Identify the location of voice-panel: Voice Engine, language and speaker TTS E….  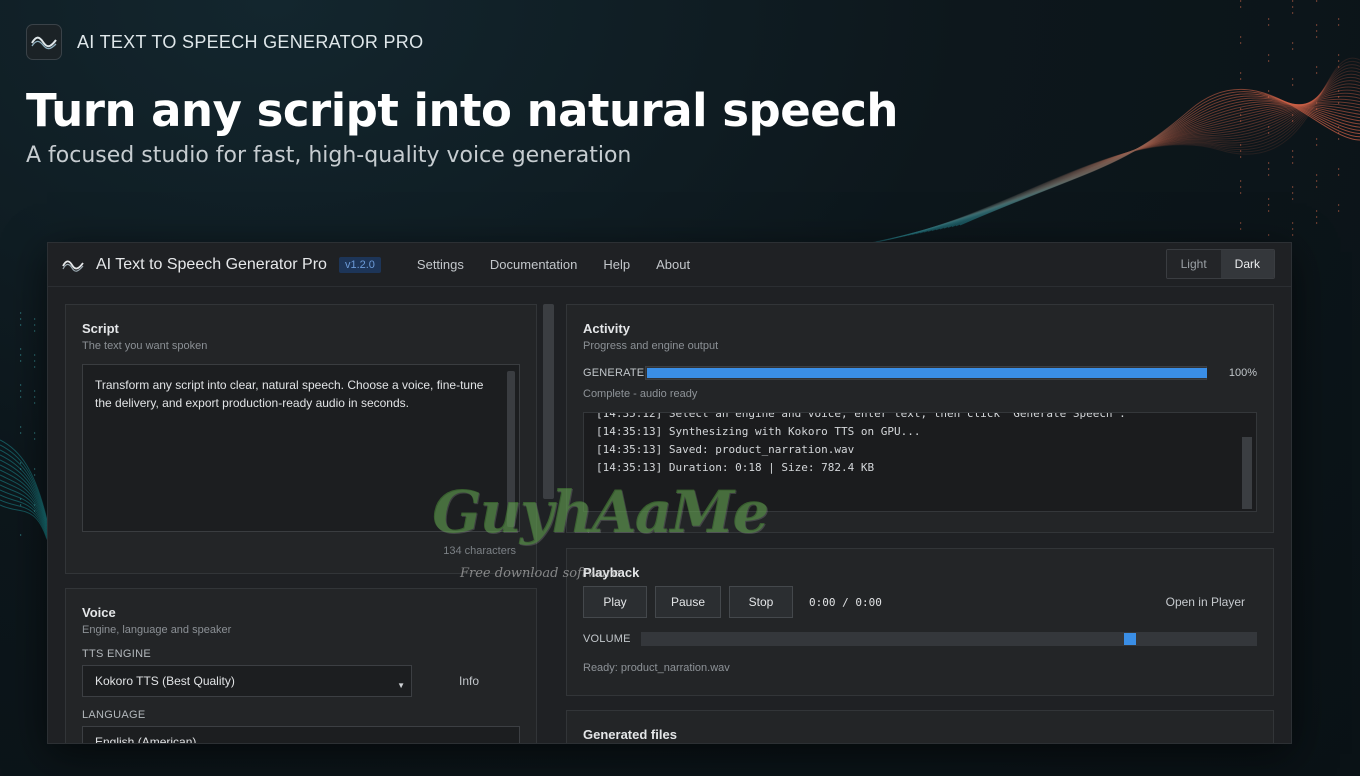
(301, 666).